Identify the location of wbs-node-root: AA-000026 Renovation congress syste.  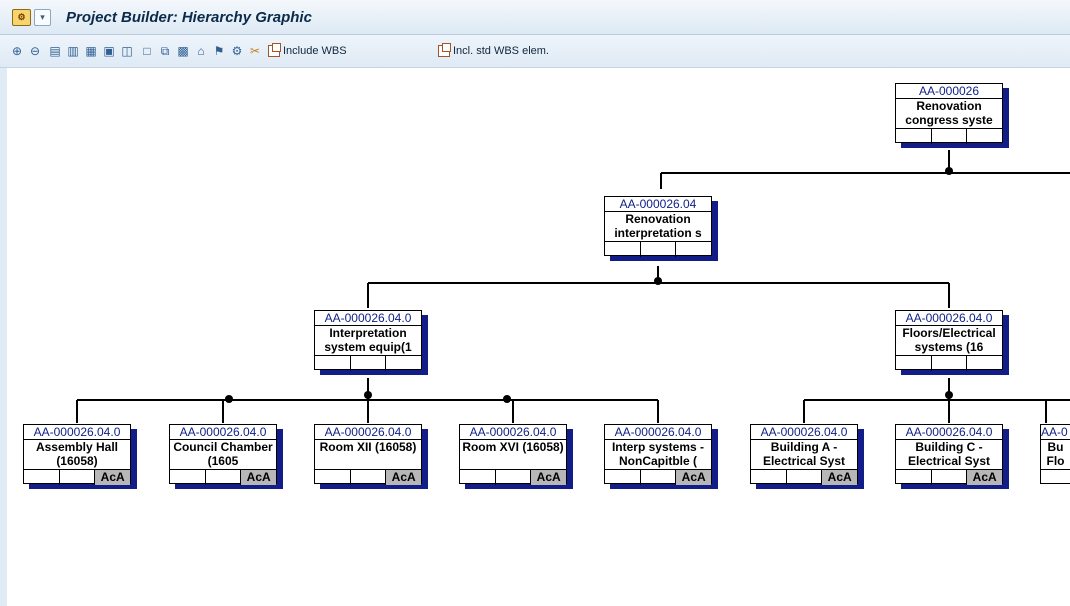
(949, 113).